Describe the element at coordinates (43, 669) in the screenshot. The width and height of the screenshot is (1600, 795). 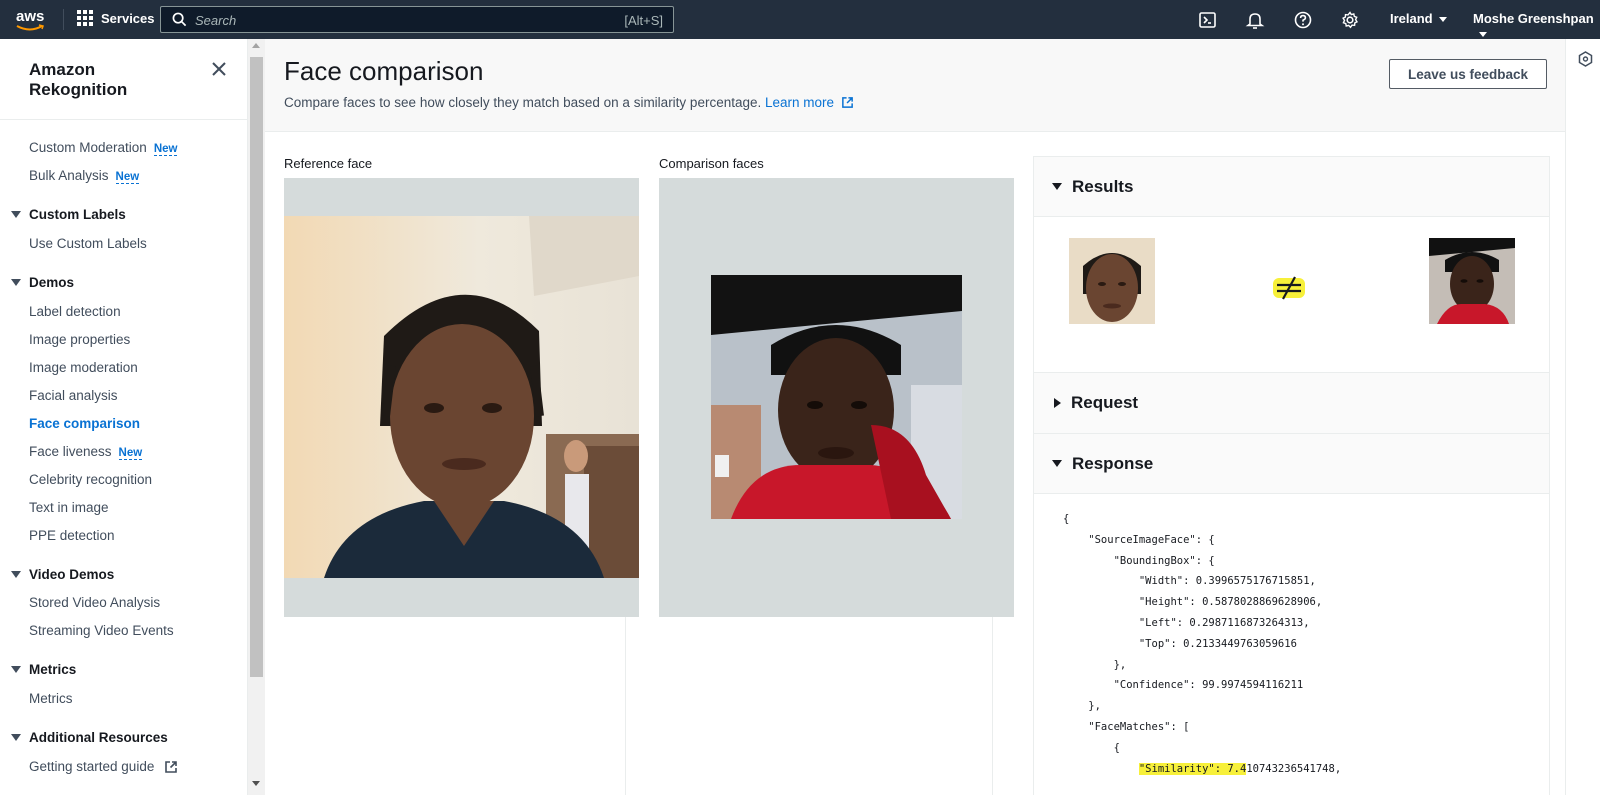
I see `sidebar-section-metrics: Metrics` at that location.